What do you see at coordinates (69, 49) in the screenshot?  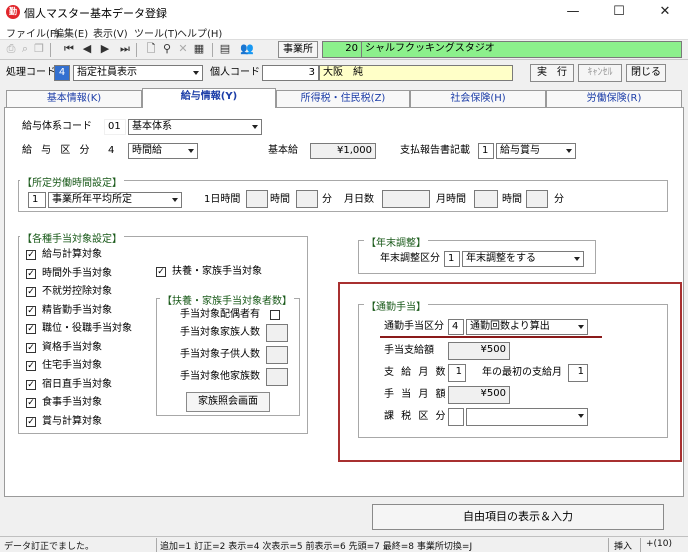 I see `first-record-icon: ⏮` at bounding box center [69, 49].